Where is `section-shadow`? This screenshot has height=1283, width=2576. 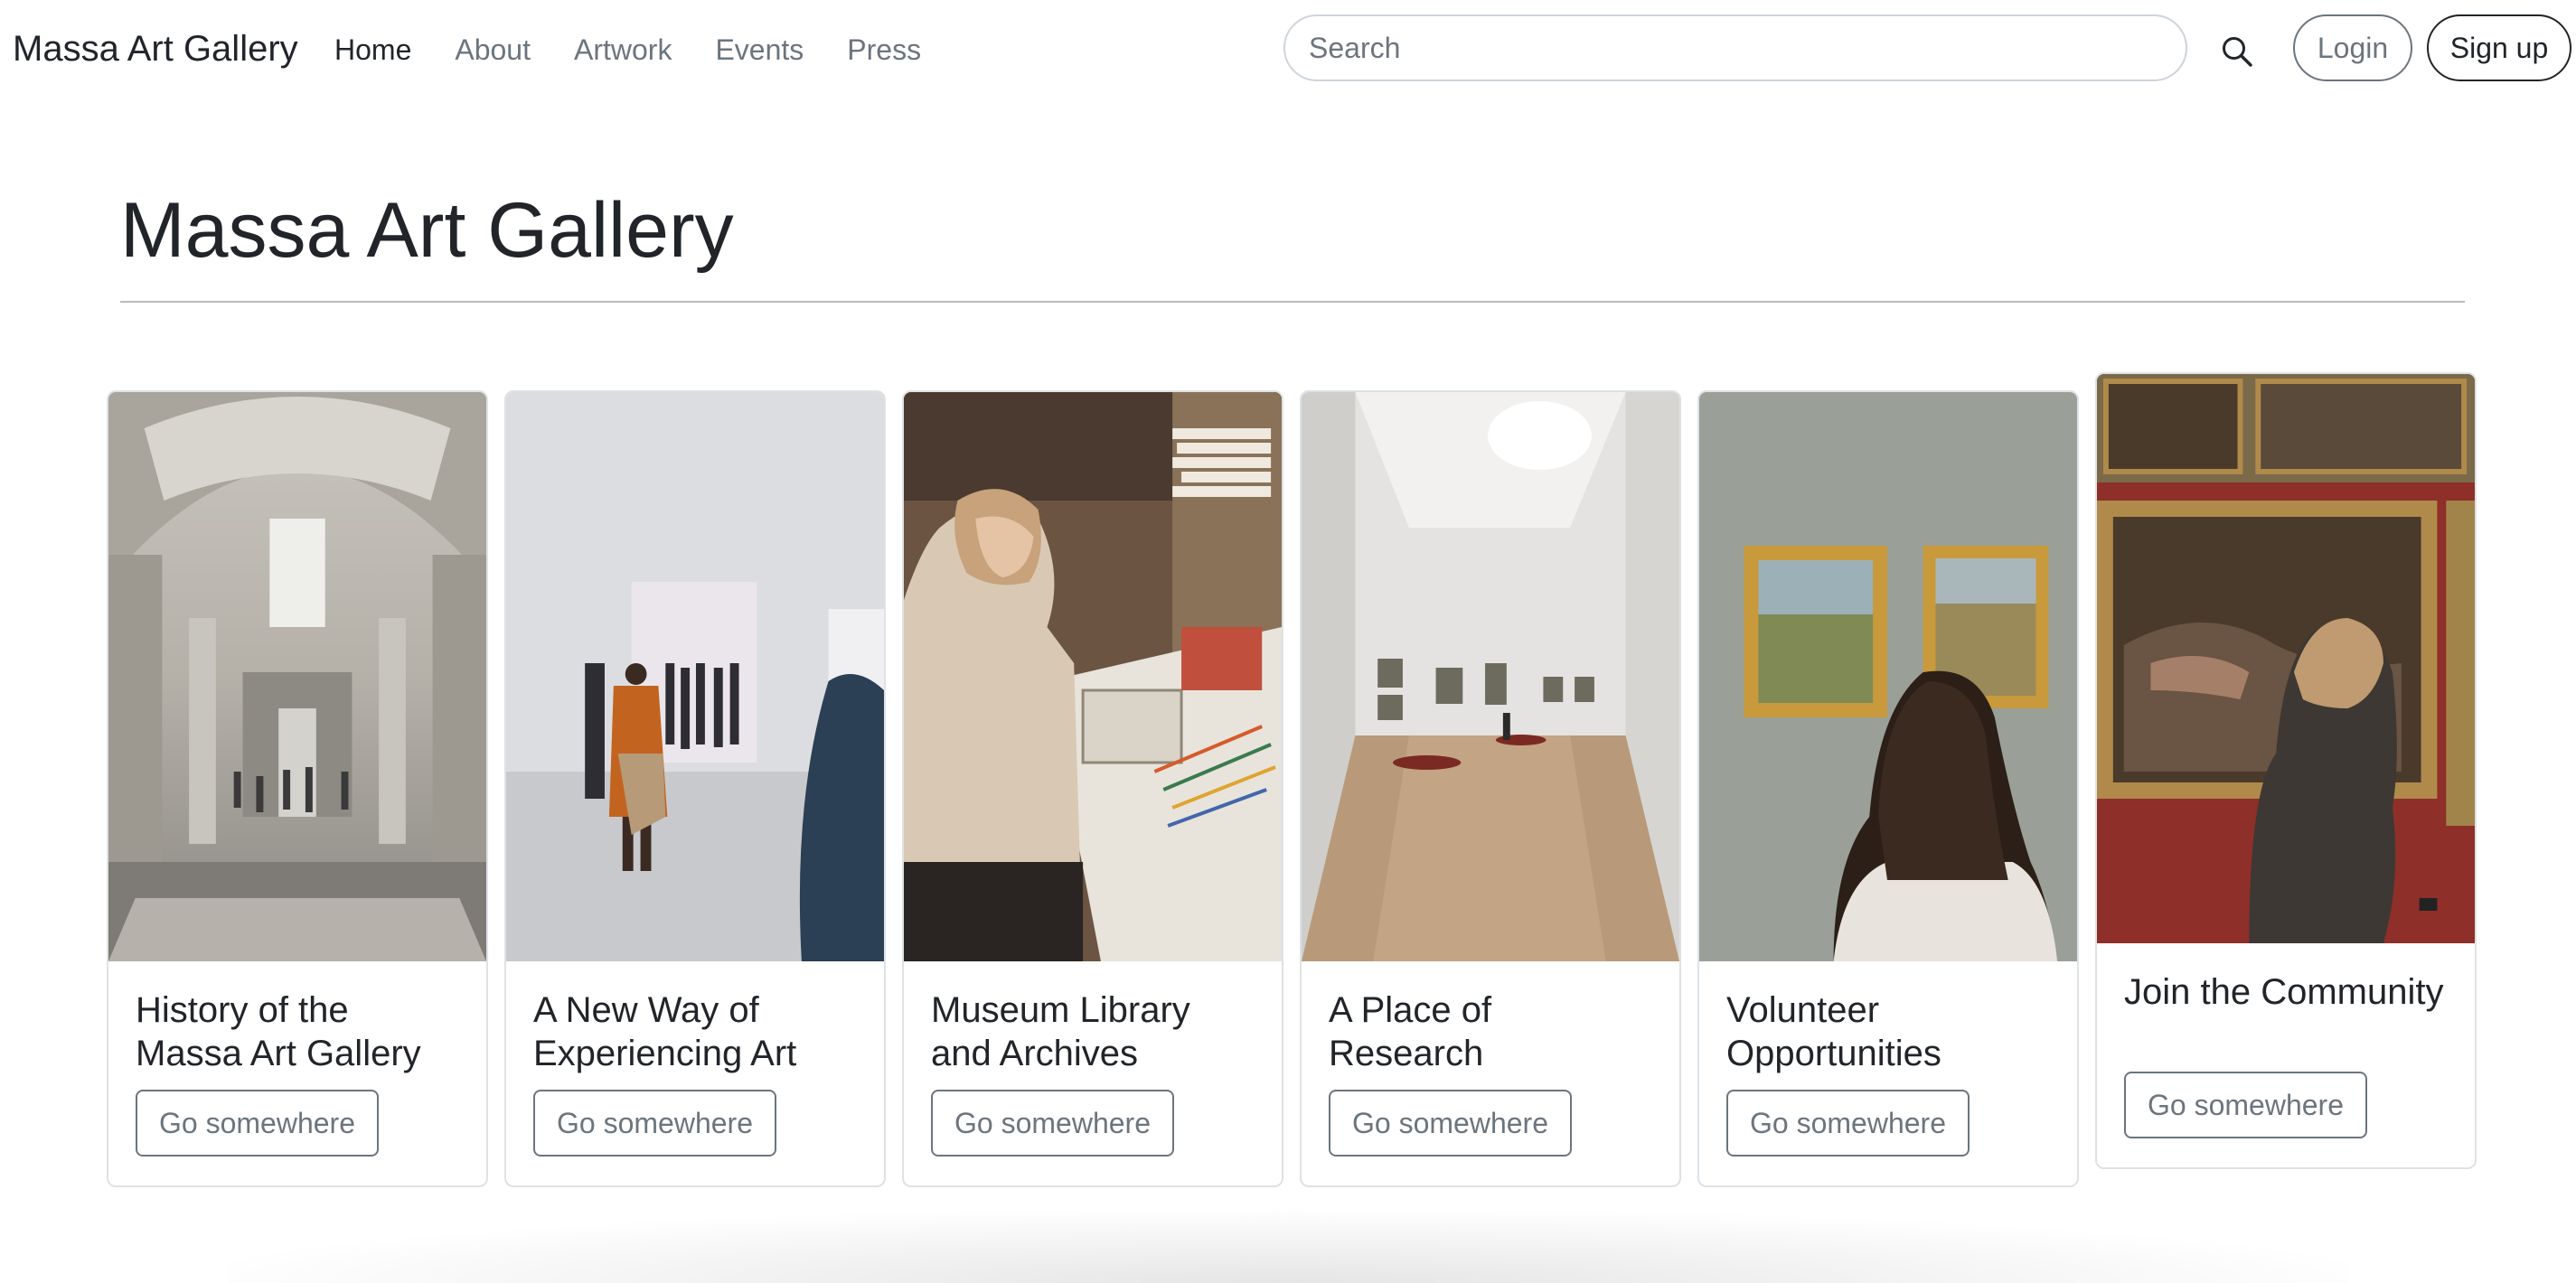 section-shadow is located at coordinates (1288, 1247).